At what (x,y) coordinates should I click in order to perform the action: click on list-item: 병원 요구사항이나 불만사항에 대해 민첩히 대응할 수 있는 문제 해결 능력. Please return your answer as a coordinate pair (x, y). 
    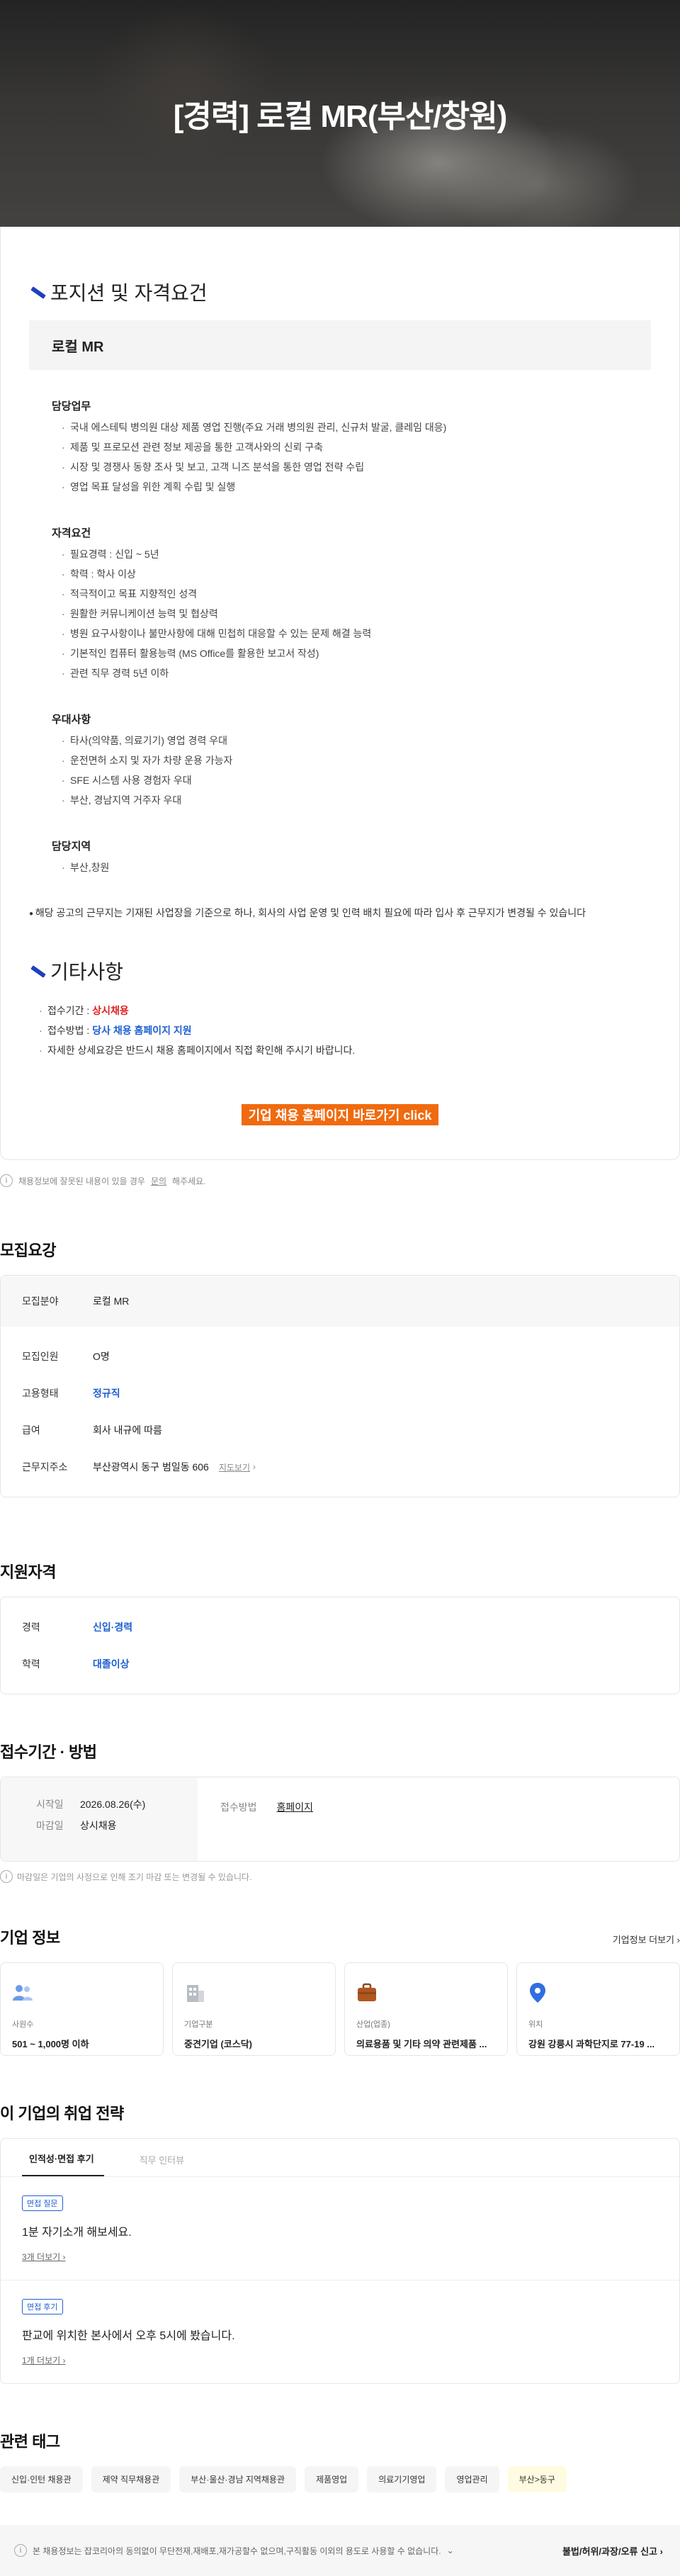
    Looking at the image, I should click on (357, 633).